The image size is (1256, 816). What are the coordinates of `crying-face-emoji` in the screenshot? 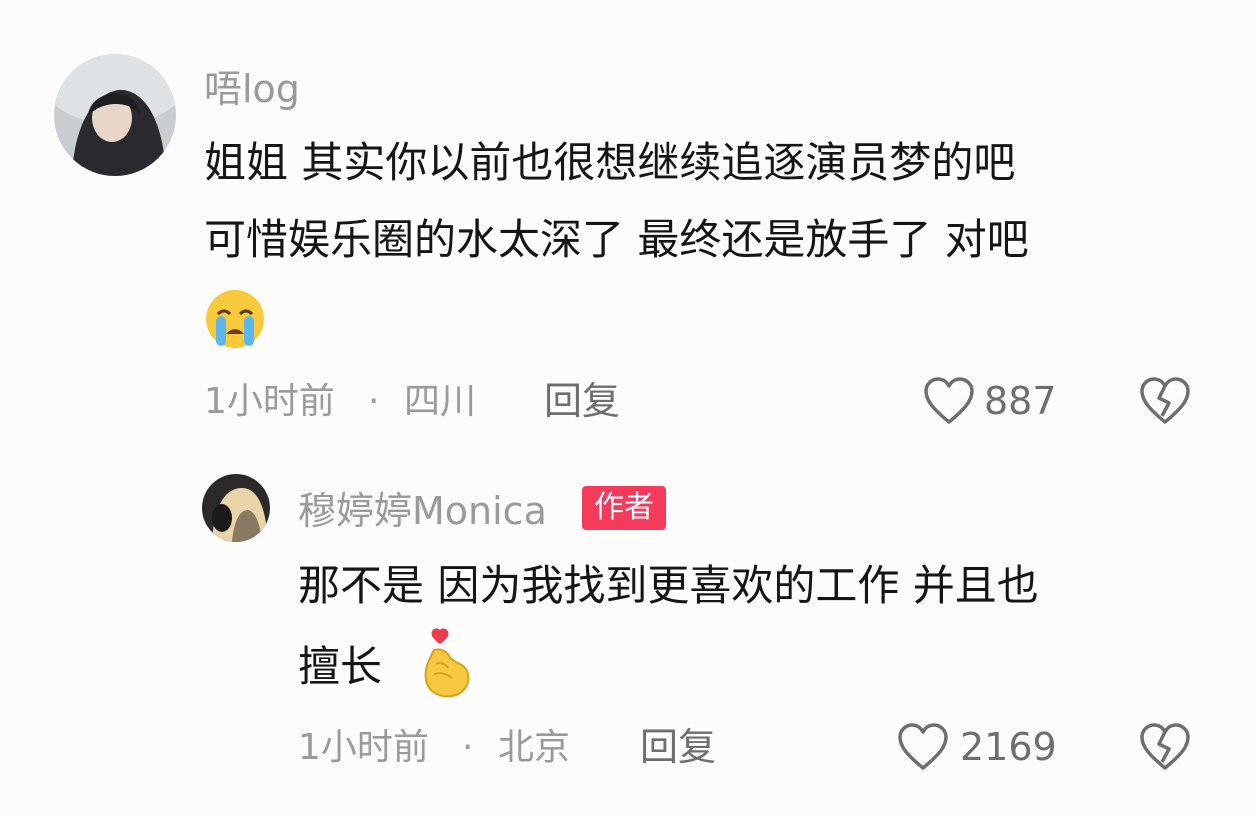 It's located at (235, 319).